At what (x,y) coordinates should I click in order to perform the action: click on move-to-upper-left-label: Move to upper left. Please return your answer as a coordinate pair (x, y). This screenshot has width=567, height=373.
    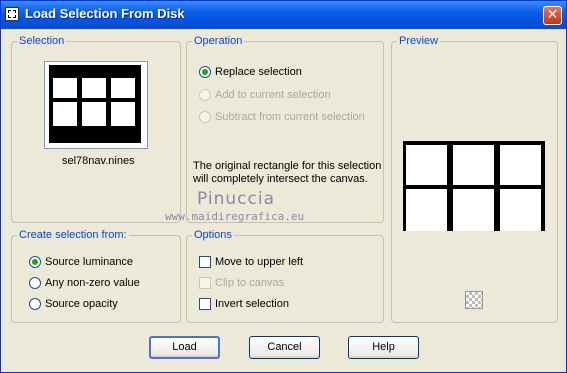
    Looking at the image, I should click on (259, 262).